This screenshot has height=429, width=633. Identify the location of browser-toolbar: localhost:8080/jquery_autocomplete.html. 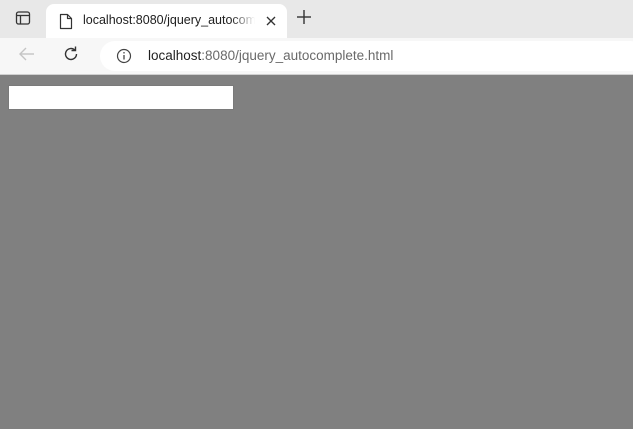
(316, 56).